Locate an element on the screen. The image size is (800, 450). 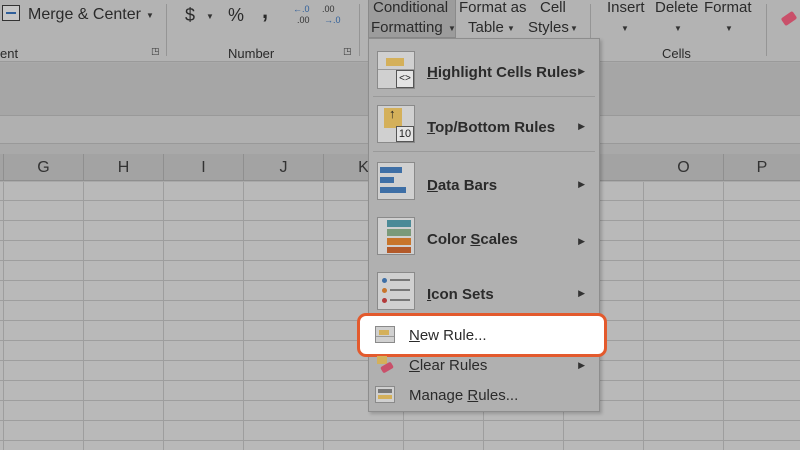
number-group-label: Number is located at coordinates (251, 53).